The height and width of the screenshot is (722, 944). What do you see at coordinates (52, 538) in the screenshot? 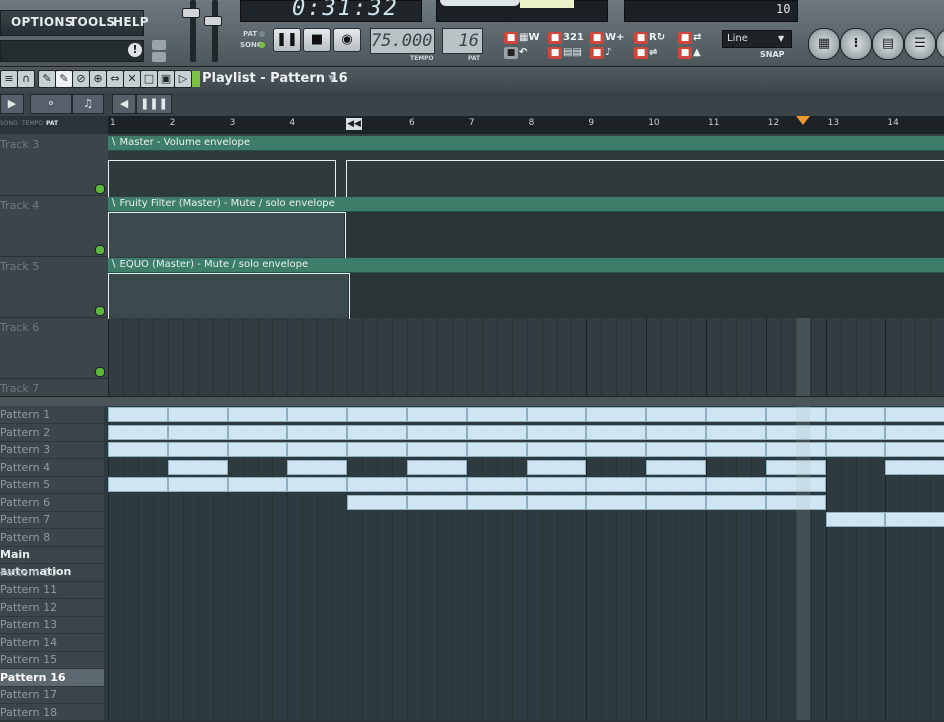
I see `pattern-label: Pattern 8` at bounding box center [52, 538].